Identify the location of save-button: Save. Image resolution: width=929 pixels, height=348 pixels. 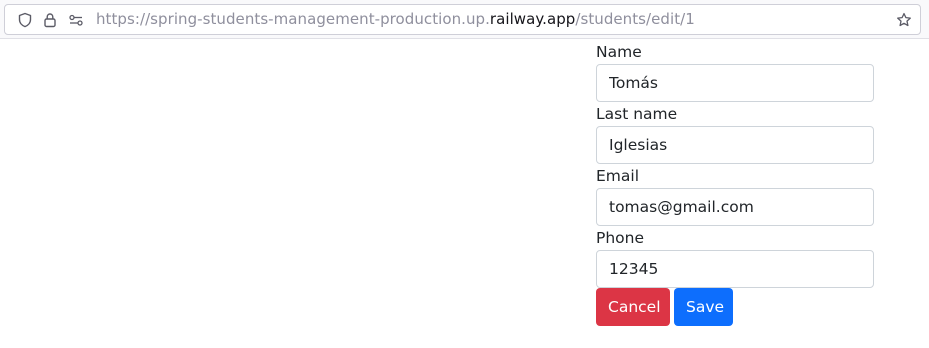
(703, 307).